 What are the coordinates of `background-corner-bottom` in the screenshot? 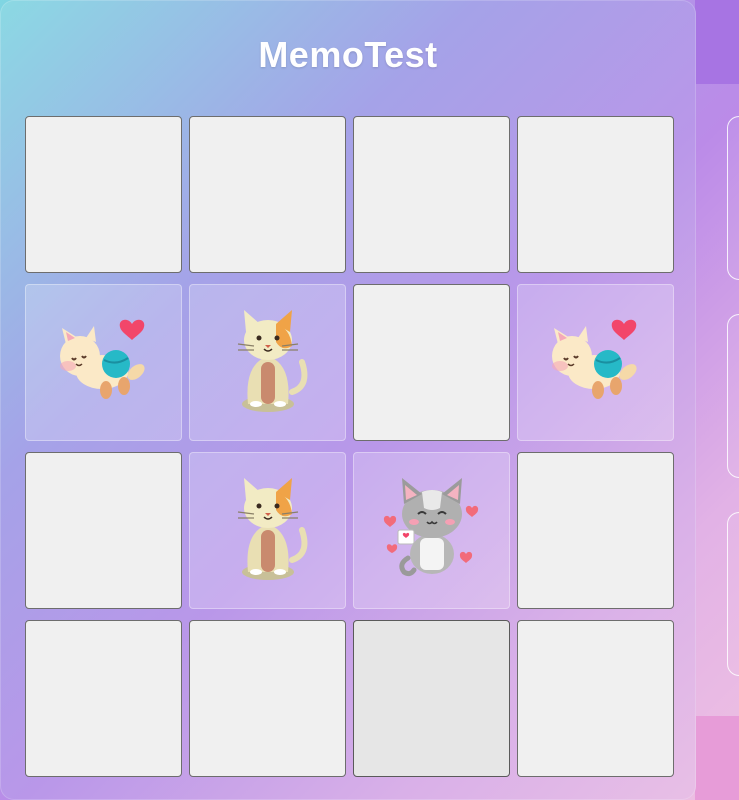 It's located at (717, 758).